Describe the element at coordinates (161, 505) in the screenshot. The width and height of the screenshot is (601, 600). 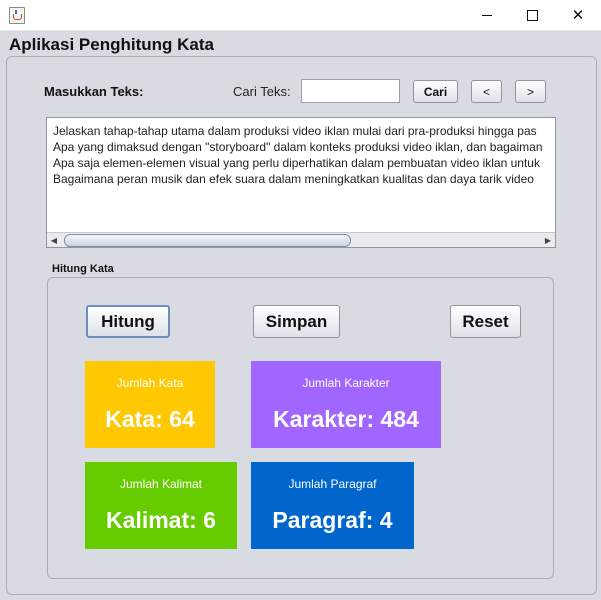
I see `sentence-count-card: Jumlah Kalimat Kalimat: 6` at that location.